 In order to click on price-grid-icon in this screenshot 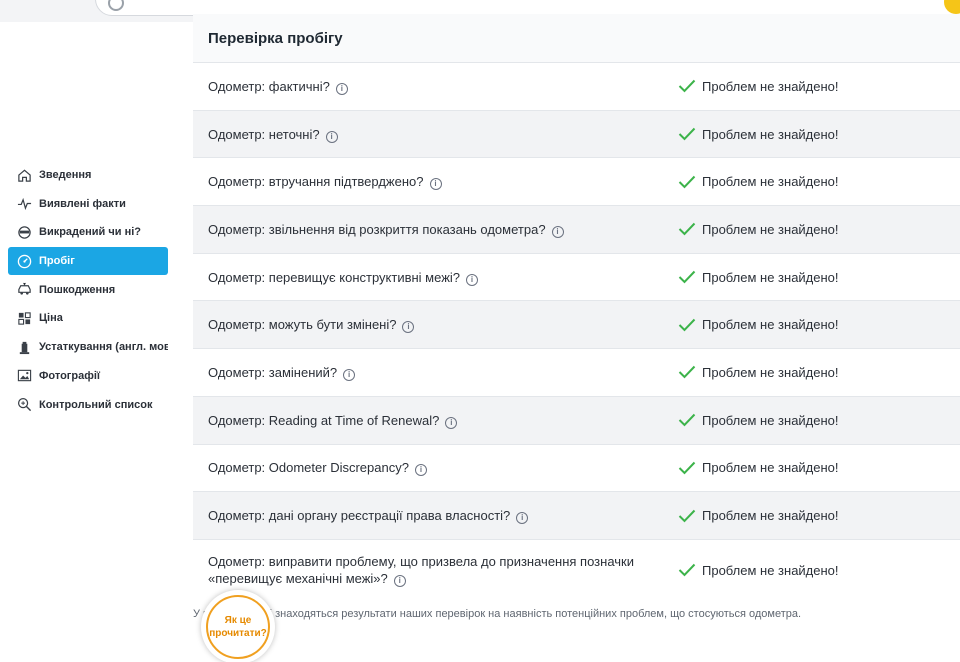, I will do `click(24, 318)`.